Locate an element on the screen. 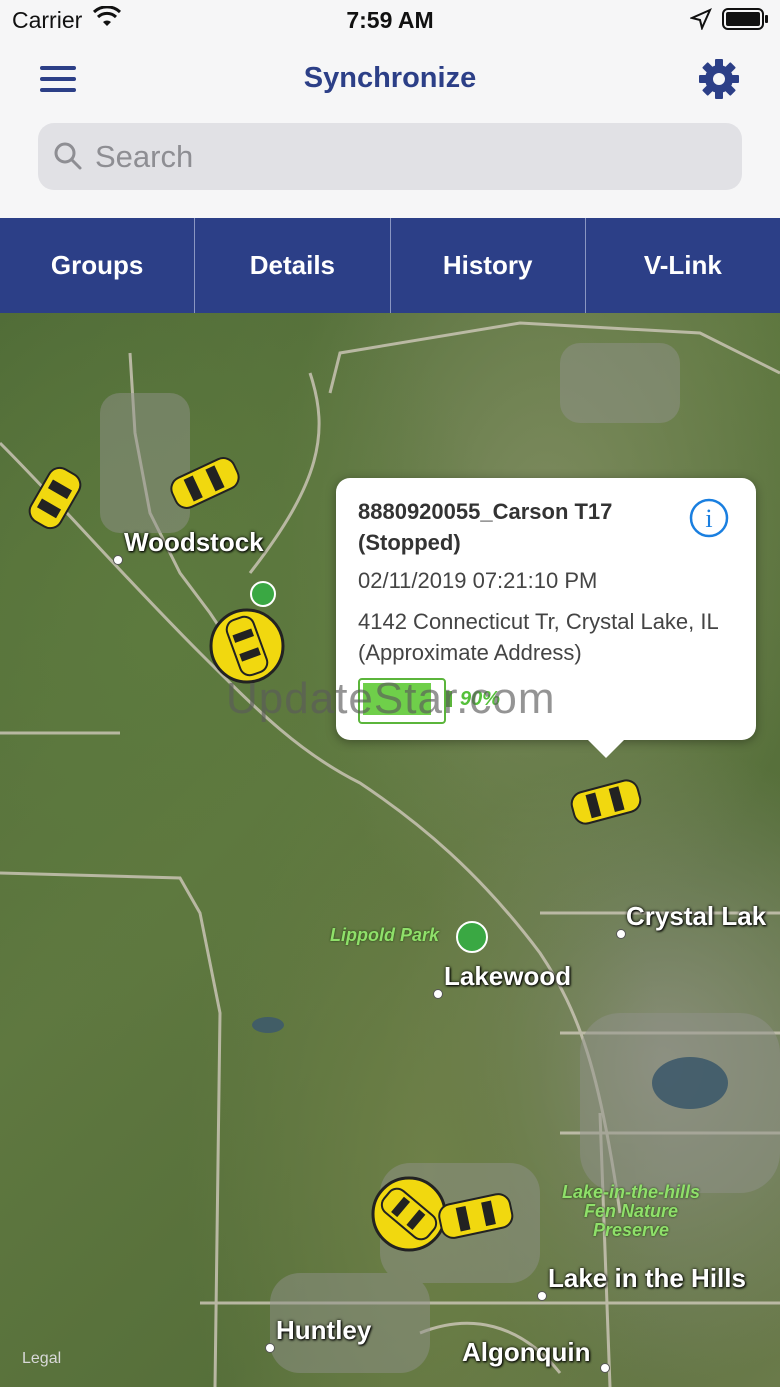 This screenshot has height=1387, width=780. park-label-lippold: Lippold Park is located at coordinates (385, 935).